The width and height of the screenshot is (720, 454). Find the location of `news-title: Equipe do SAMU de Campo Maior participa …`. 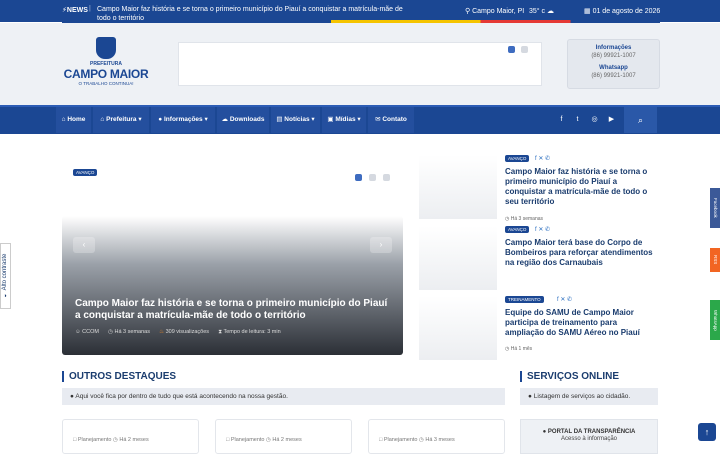

news-title: Equipe do SAMU de Campo Maior participa … is located at coordinates (580, 323).